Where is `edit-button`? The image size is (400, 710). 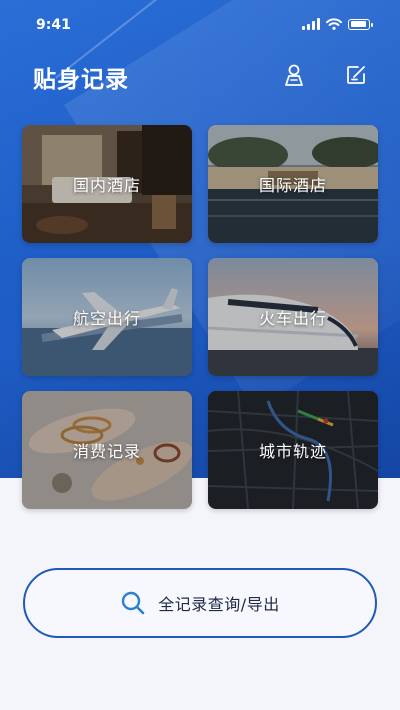 edit-button is located at coordinates (356, 75).